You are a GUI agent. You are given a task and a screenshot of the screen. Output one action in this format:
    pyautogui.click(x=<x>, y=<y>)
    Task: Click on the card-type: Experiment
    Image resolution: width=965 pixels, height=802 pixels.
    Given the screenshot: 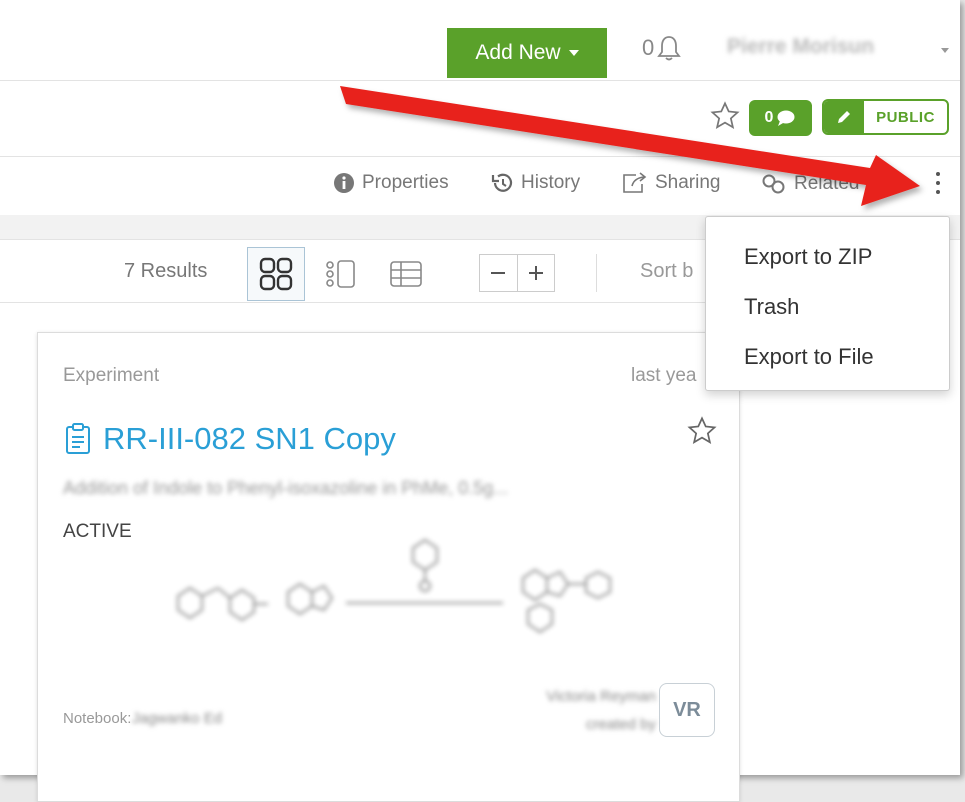 What is the action you would take?
    pyautogui.click(x=111, y=375)
    